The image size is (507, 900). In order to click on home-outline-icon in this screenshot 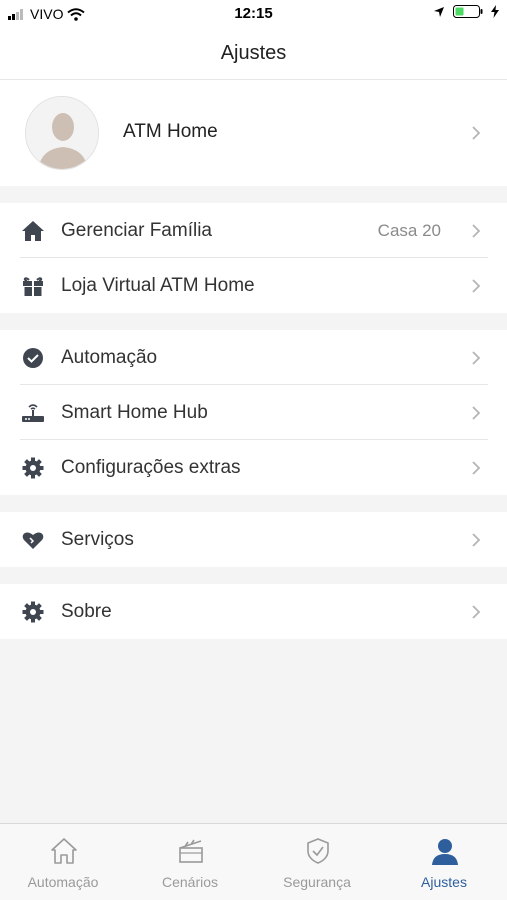, I will do `click(64, 851)`.